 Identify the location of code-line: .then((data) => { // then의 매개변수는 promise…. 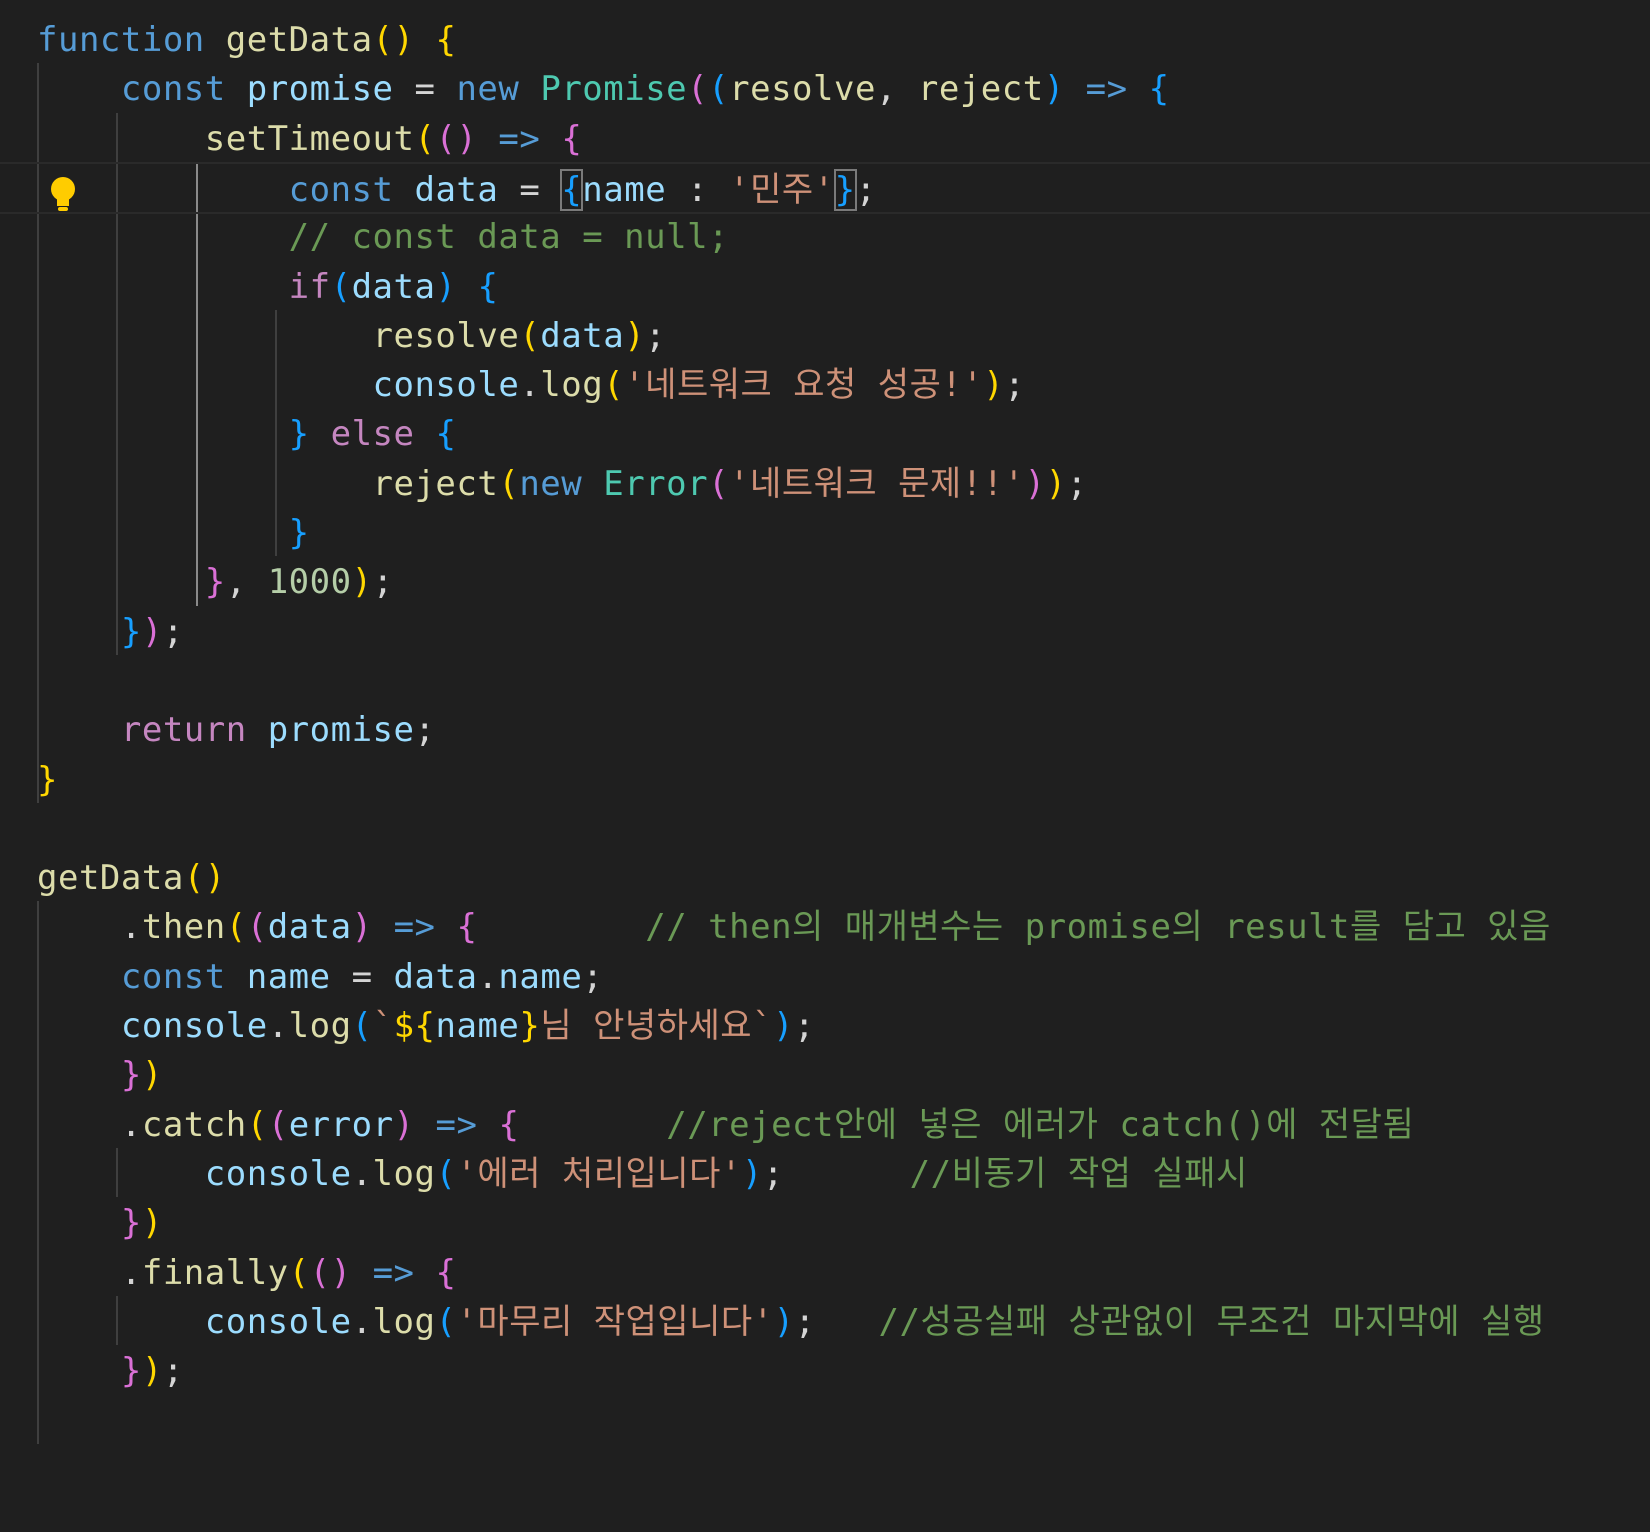
(825, 927).